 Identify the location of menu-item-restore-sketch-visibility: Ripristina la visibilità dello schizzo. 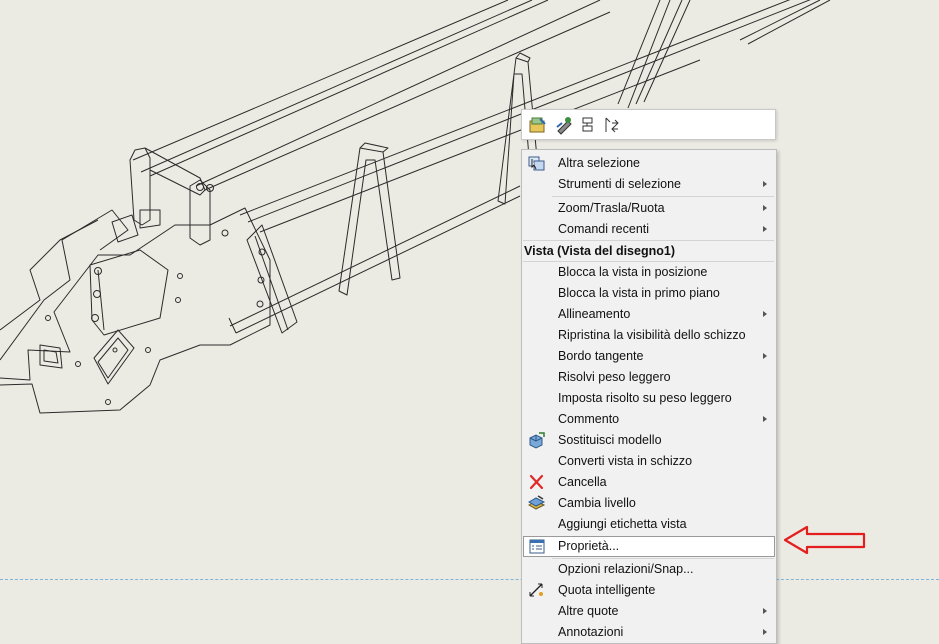
(649, 335).